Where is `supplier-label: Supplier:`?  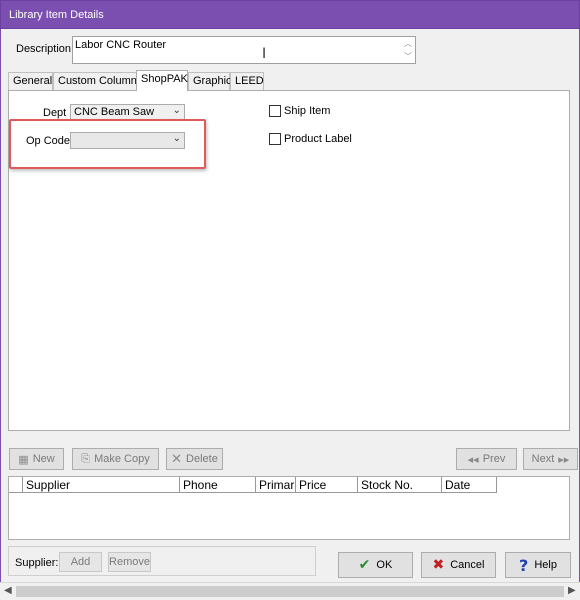 supplier-label: Supplier: is located at coordinates (37, 563).